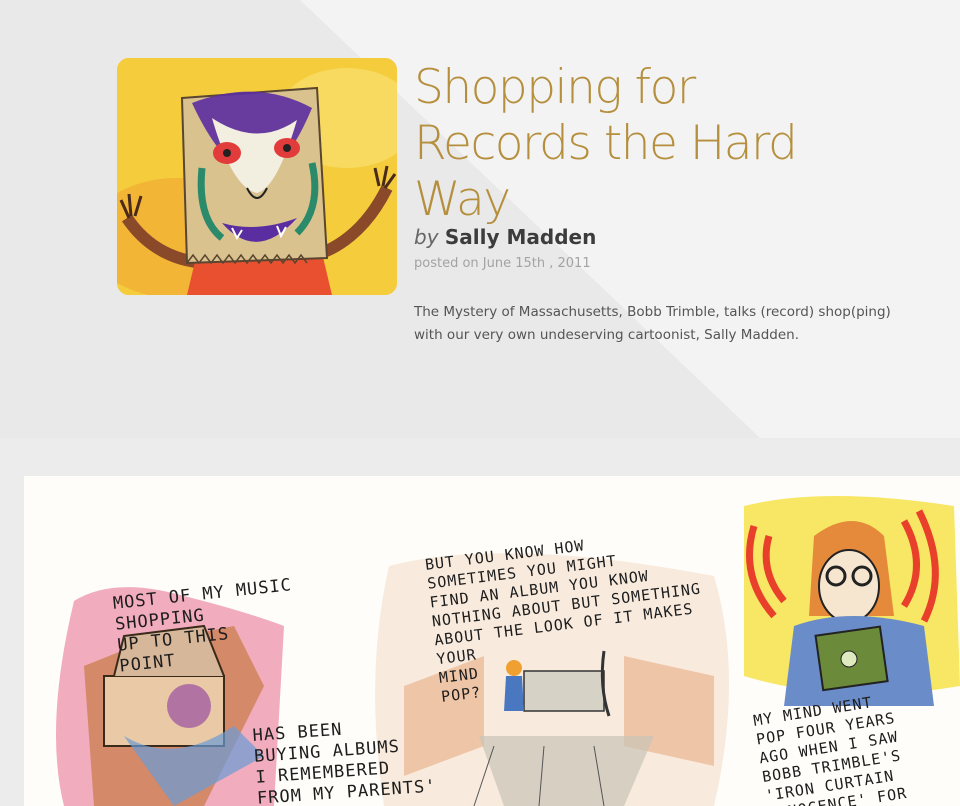 The width and height of the screenshot is (960, 806). I want to click on article-thumbnail, so click(257, 176).